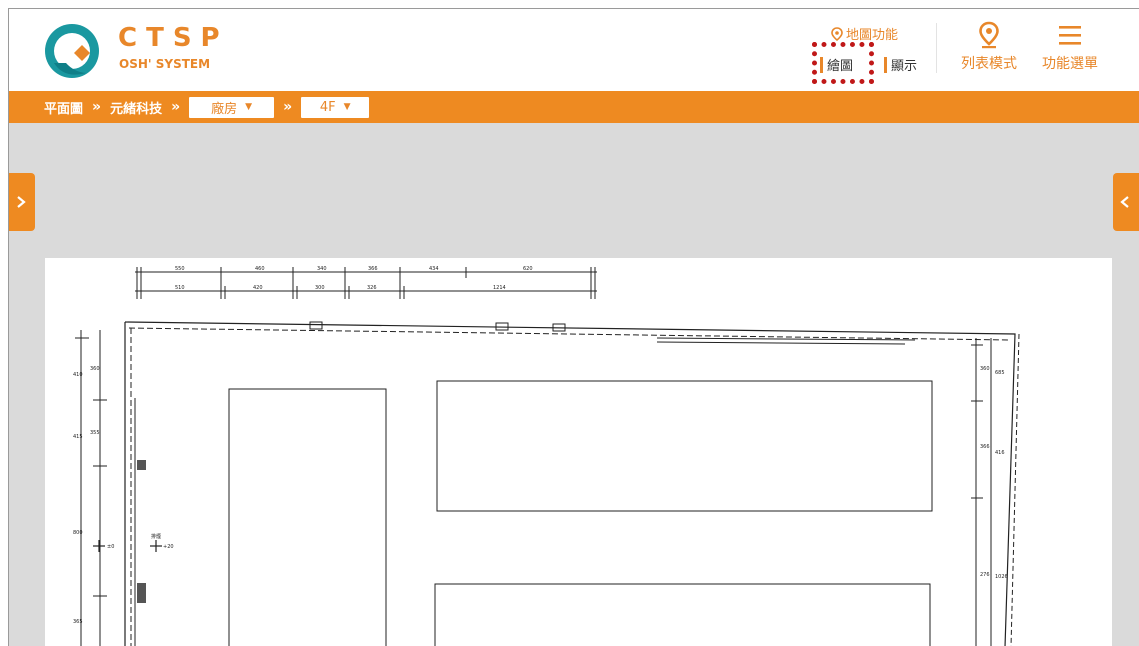 The image size is (1139, 646). Describe the element at coordinates (78, 375) in the screenshot. I see `dimension-label: 410` at that location.